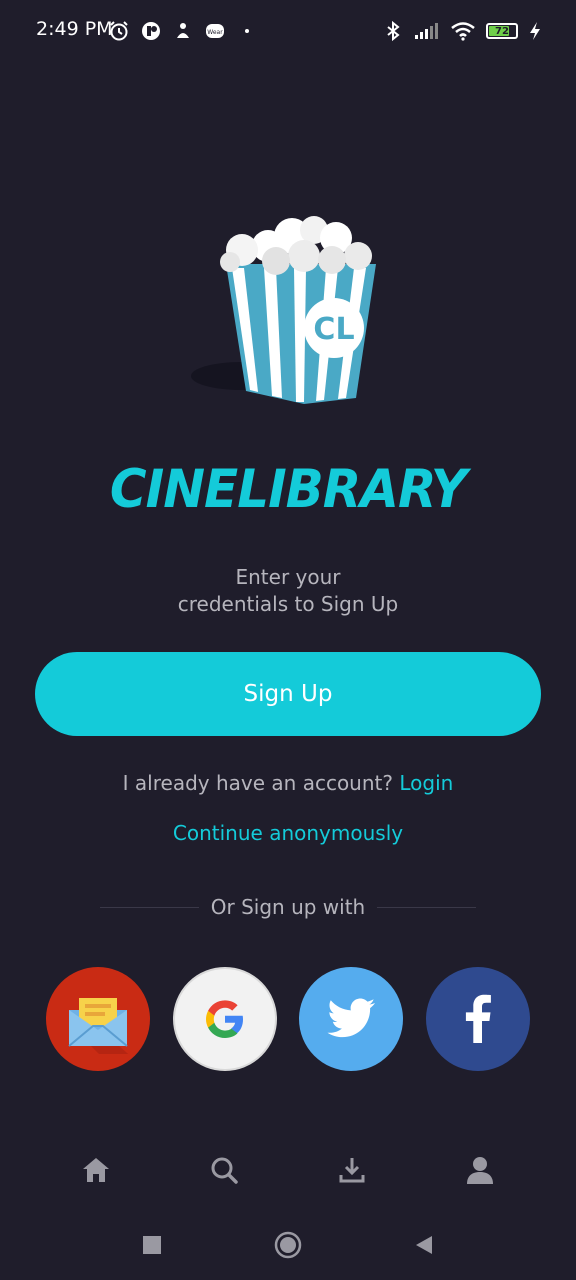  I want to click on status-bar: 2:49 PM Wear 72, so click(288, 32).